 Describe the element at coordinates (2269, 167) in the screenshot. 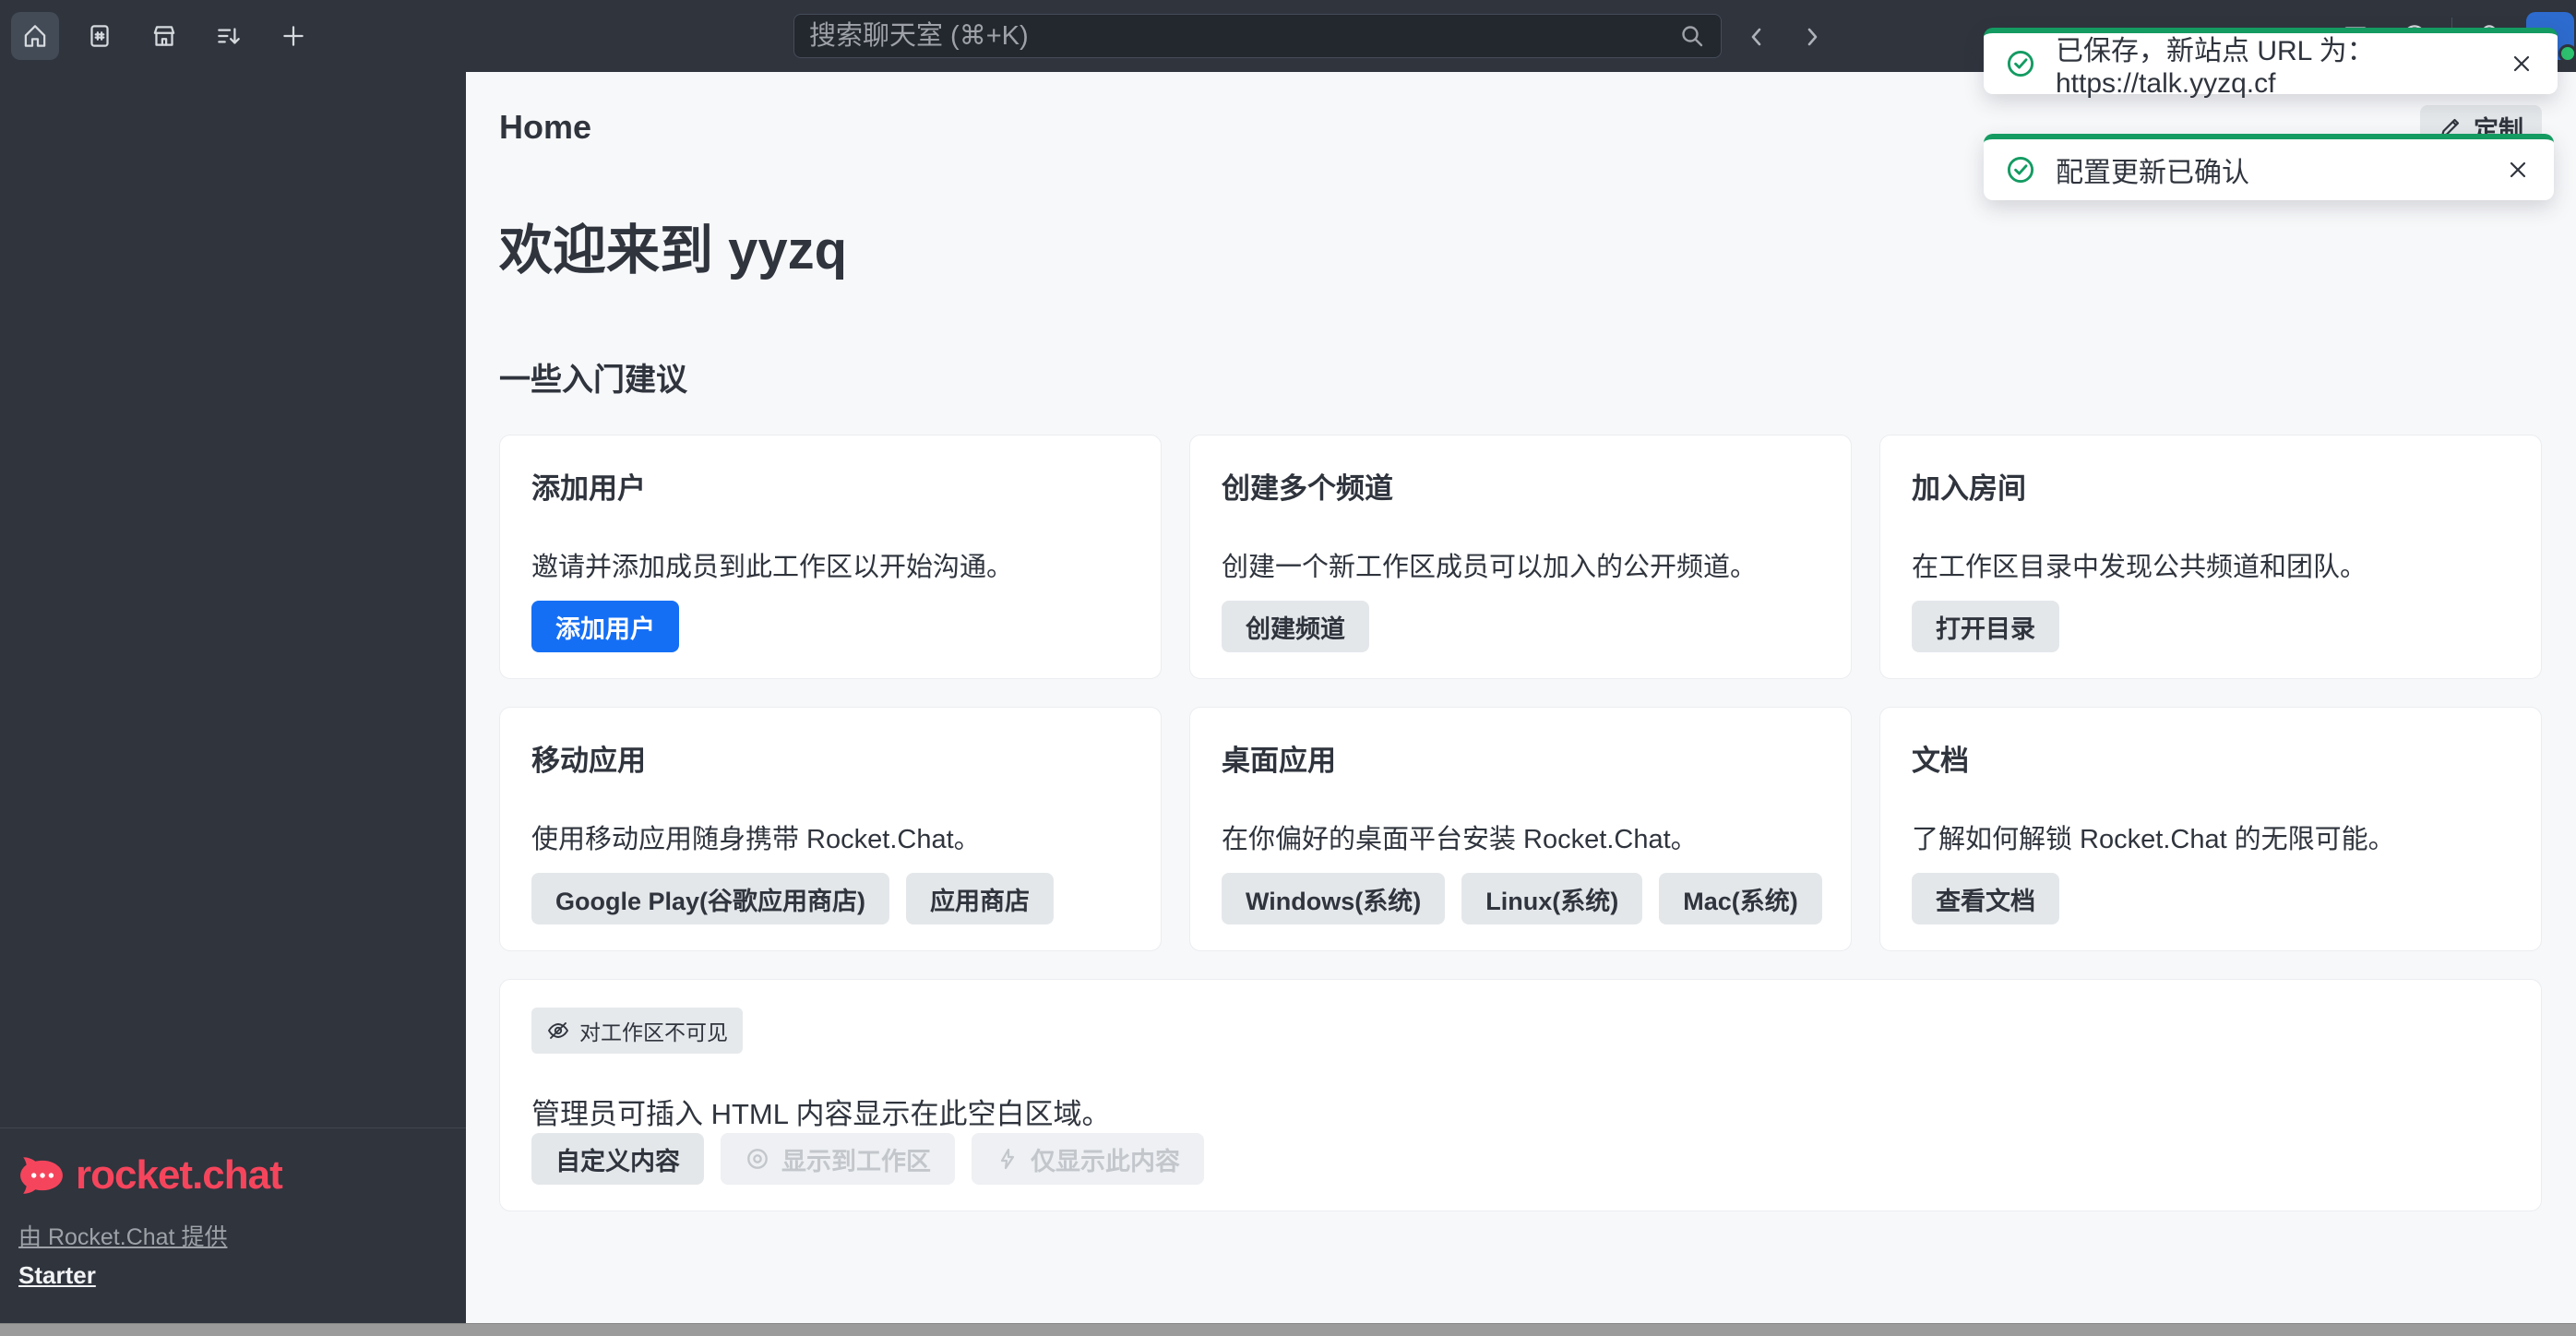

I see `toast-settings-confirmed: 配置更新已确认` at that location.